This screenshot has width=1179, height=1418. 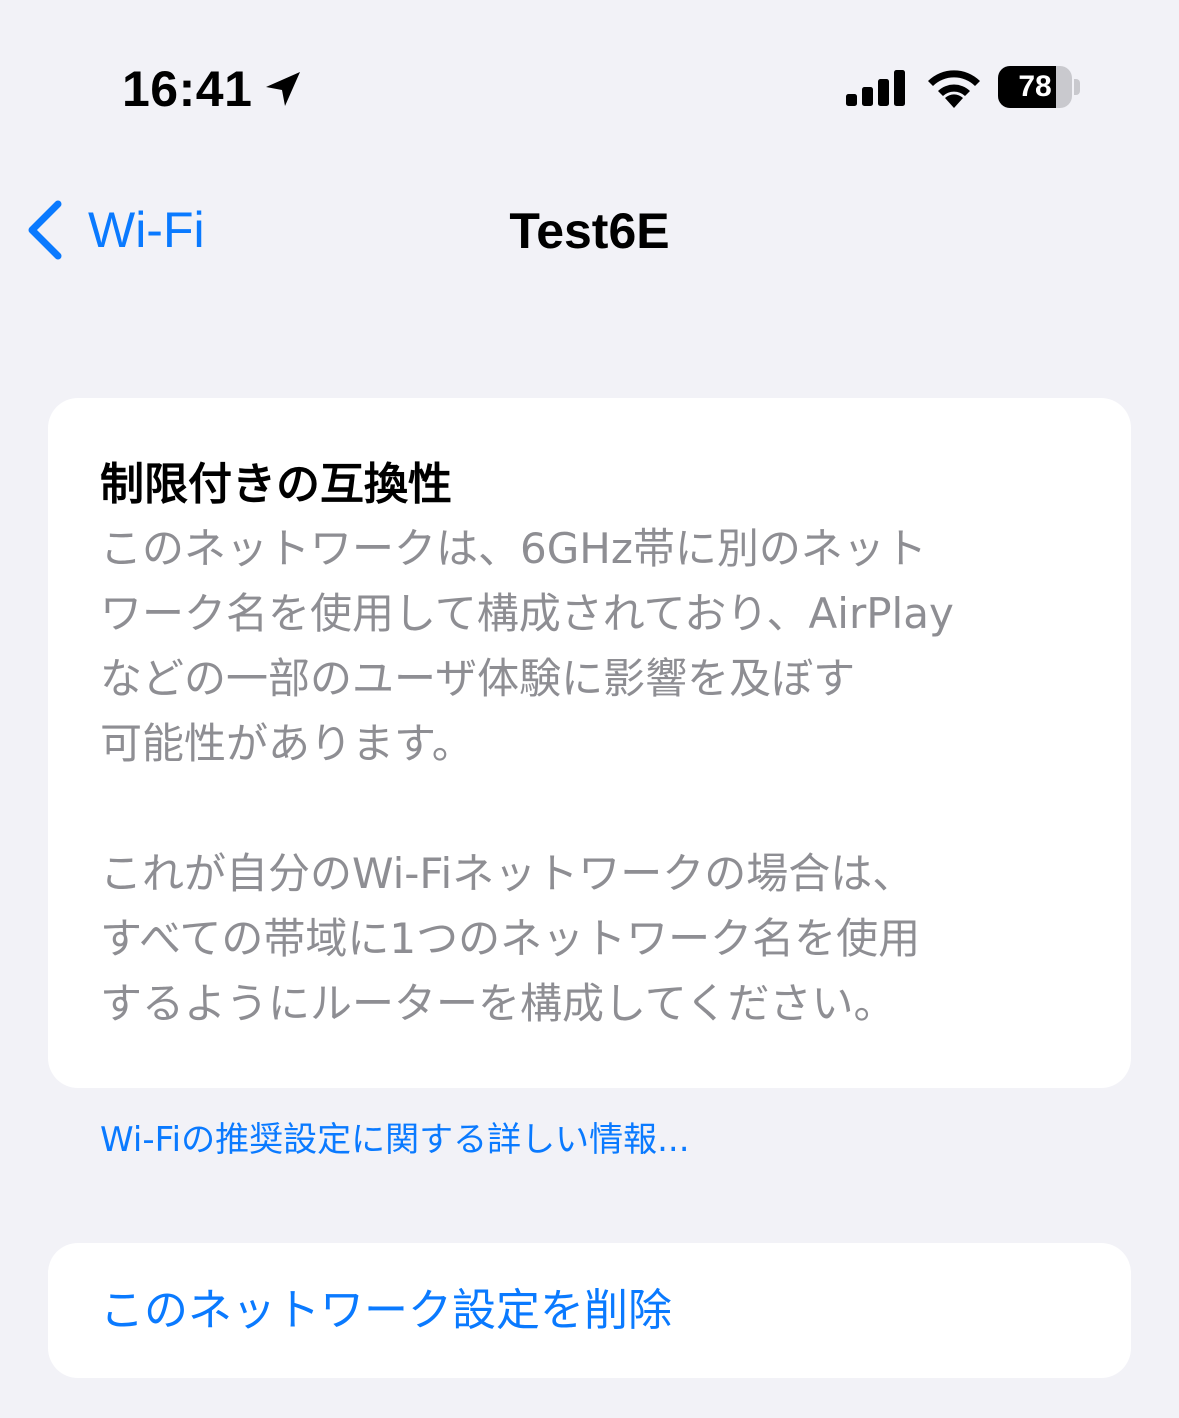 I want to click on info-paragraph-2-line: これが自分のWi-Fiネットワークの場合は、, so click(x=507, y=873).